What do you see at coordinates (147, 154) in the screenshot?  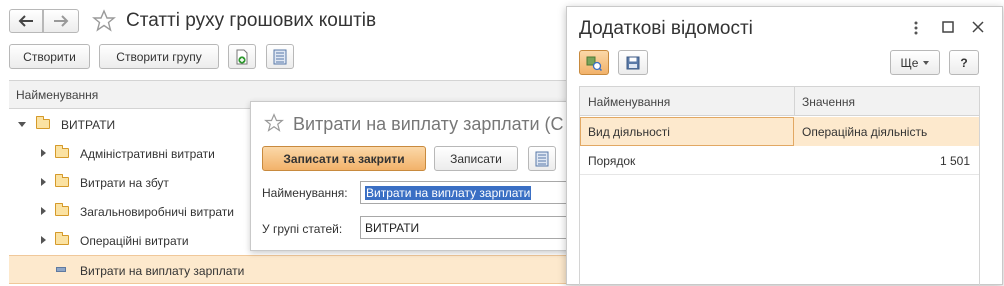 I see `tree-row-label: Адміністративні витрати` at bounding box center [147, 154].